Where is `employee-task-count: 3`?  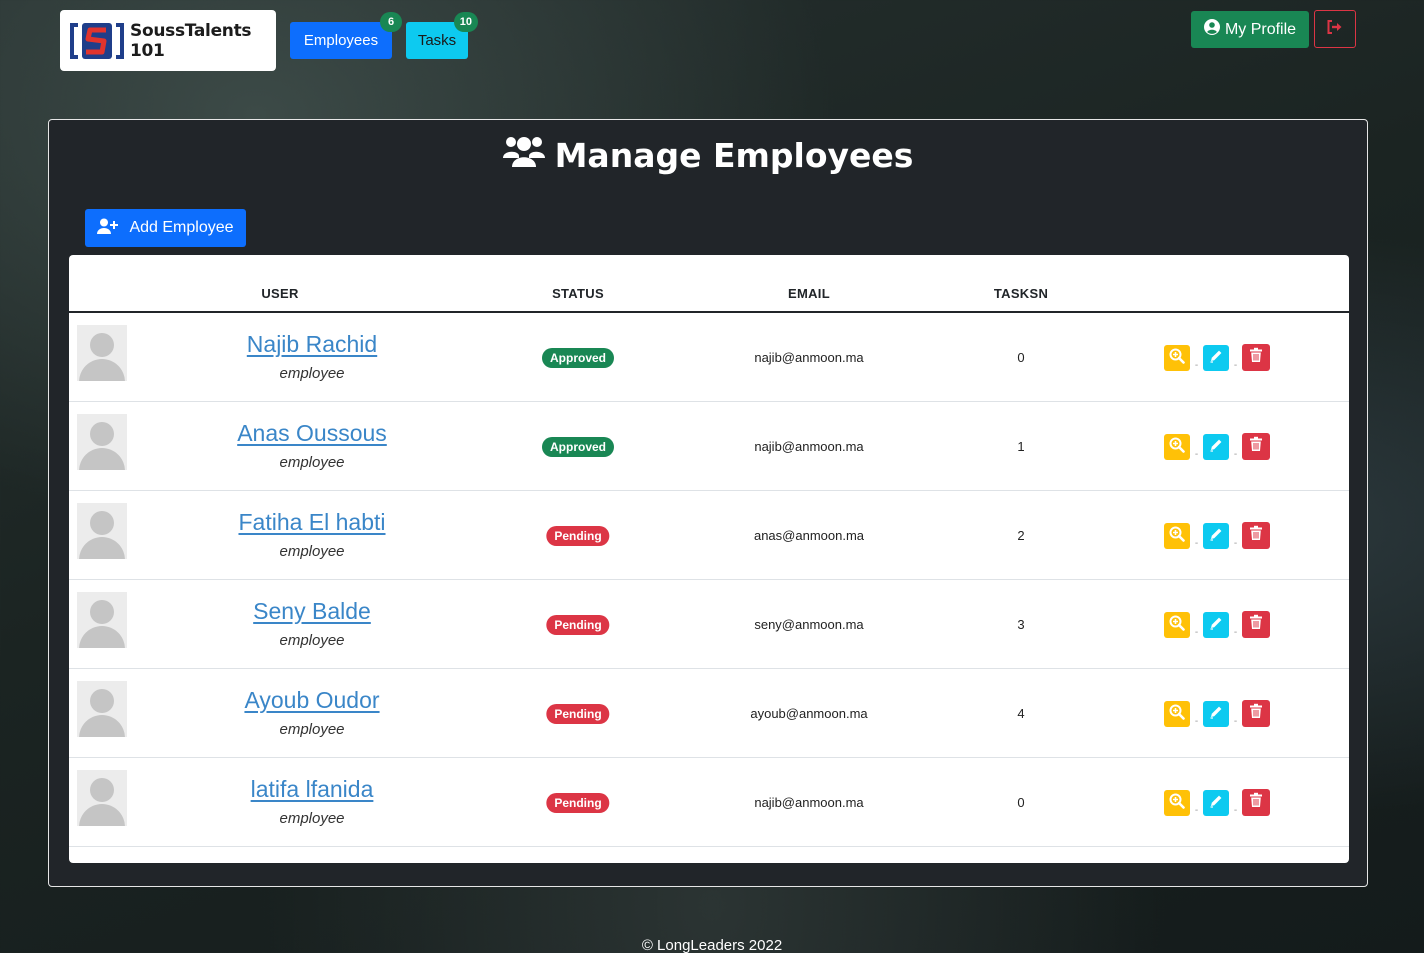 employee-task-count: 3 is located at coordinates (1021, 624).